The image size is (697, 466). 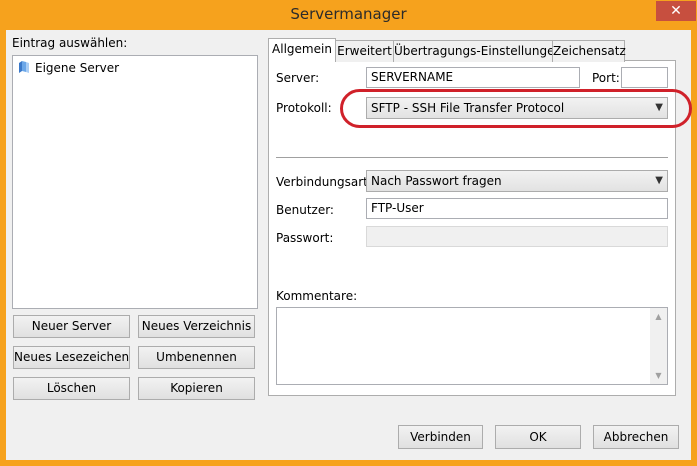 What do you see at coordinates (71, 357) in the screenshot?
I see `new-bookmark-button: Neues Lesezeichen` at bounding box center [71, 357].